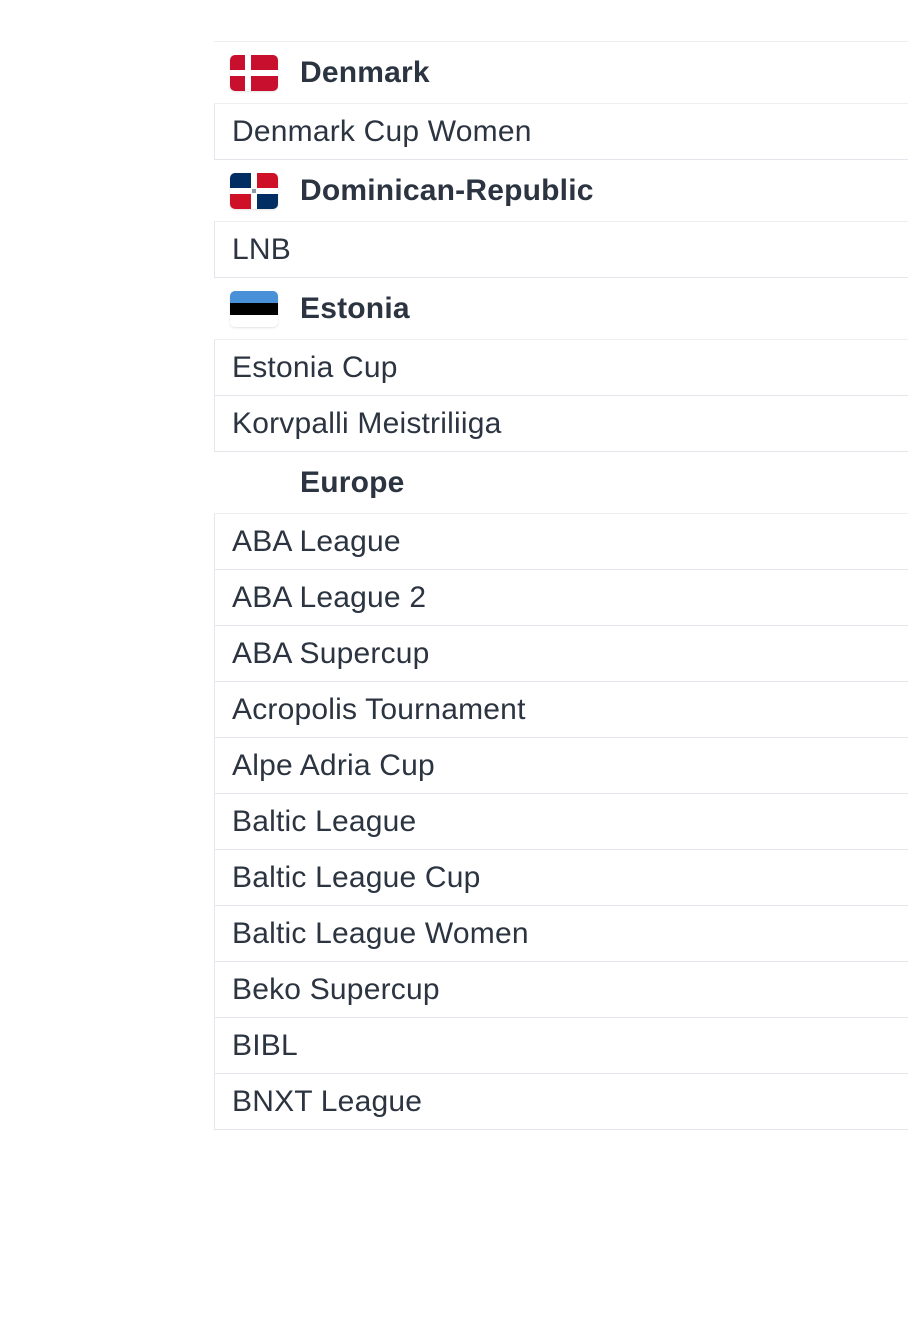 This screenshot has width=908, height=1320. I want to click on country-header-europe: Europe, so click(561, 483).